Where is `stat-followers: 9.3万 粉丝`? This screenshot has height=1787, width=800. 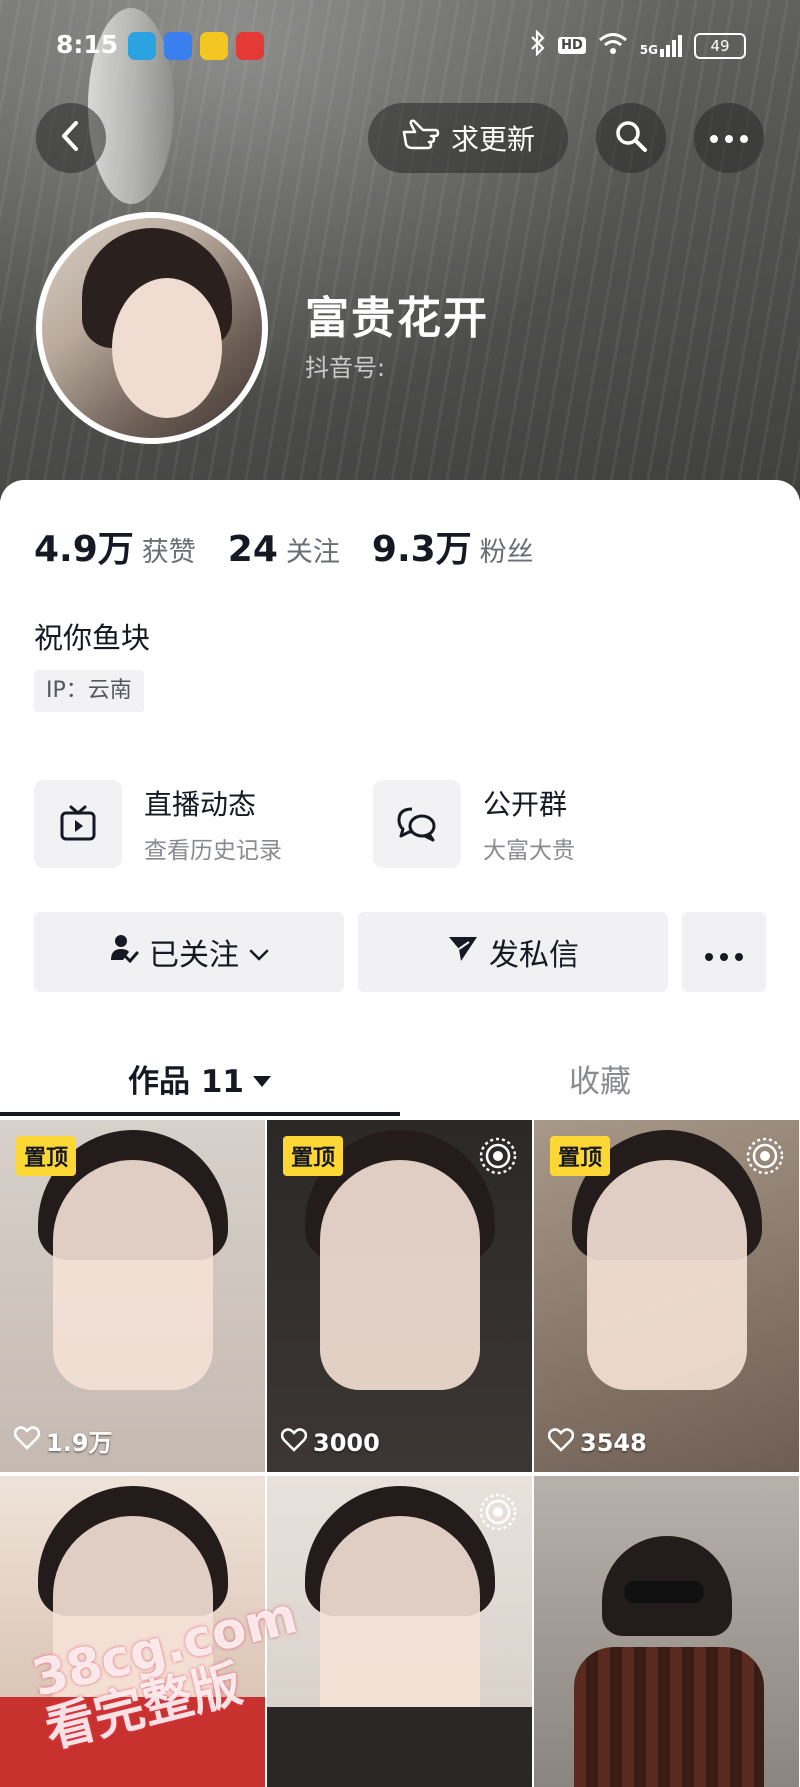
stat-followers: 9.3万 粉丝 is located at coordinates (453, 546).